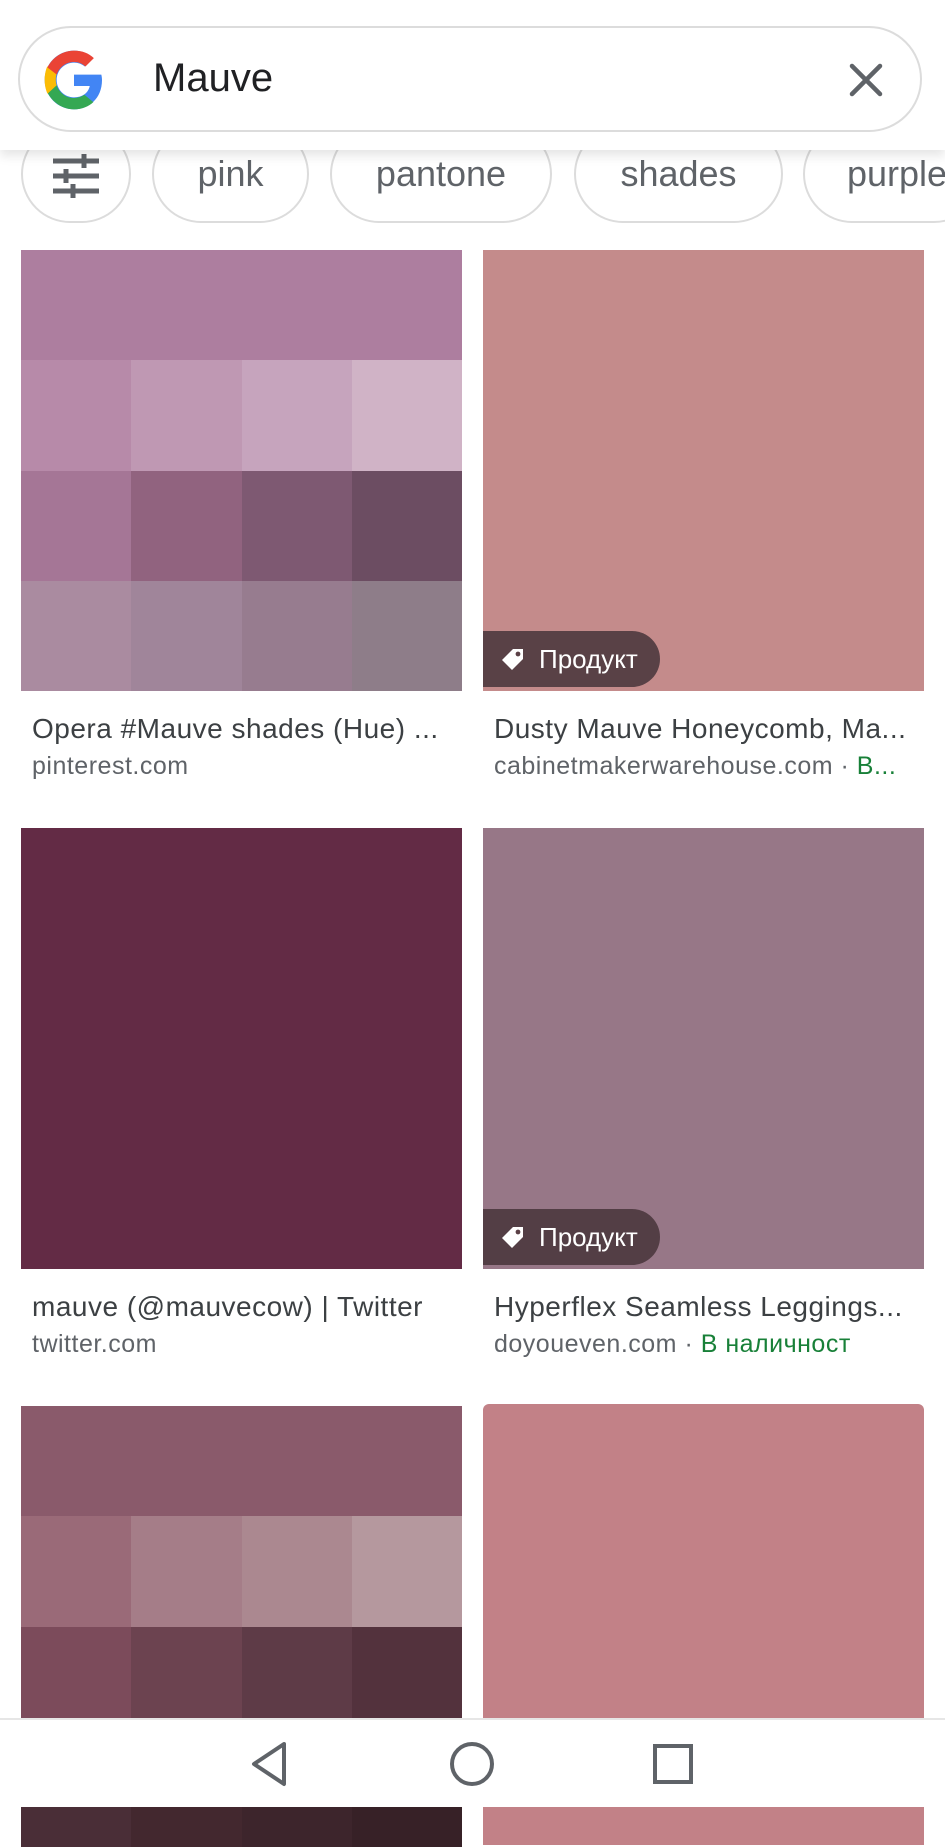 This screenshot has height=1847, width=945. I want to click on tune-icon, so click(76, 176).